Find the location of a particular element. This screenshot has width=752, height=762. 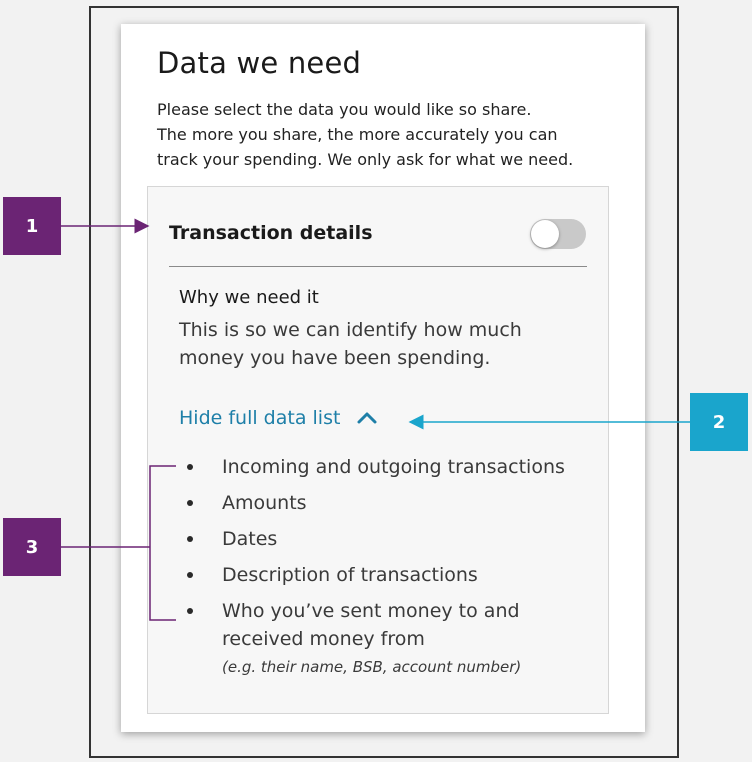

callout-2-badge: 2 is located at coordinates (719, 422).